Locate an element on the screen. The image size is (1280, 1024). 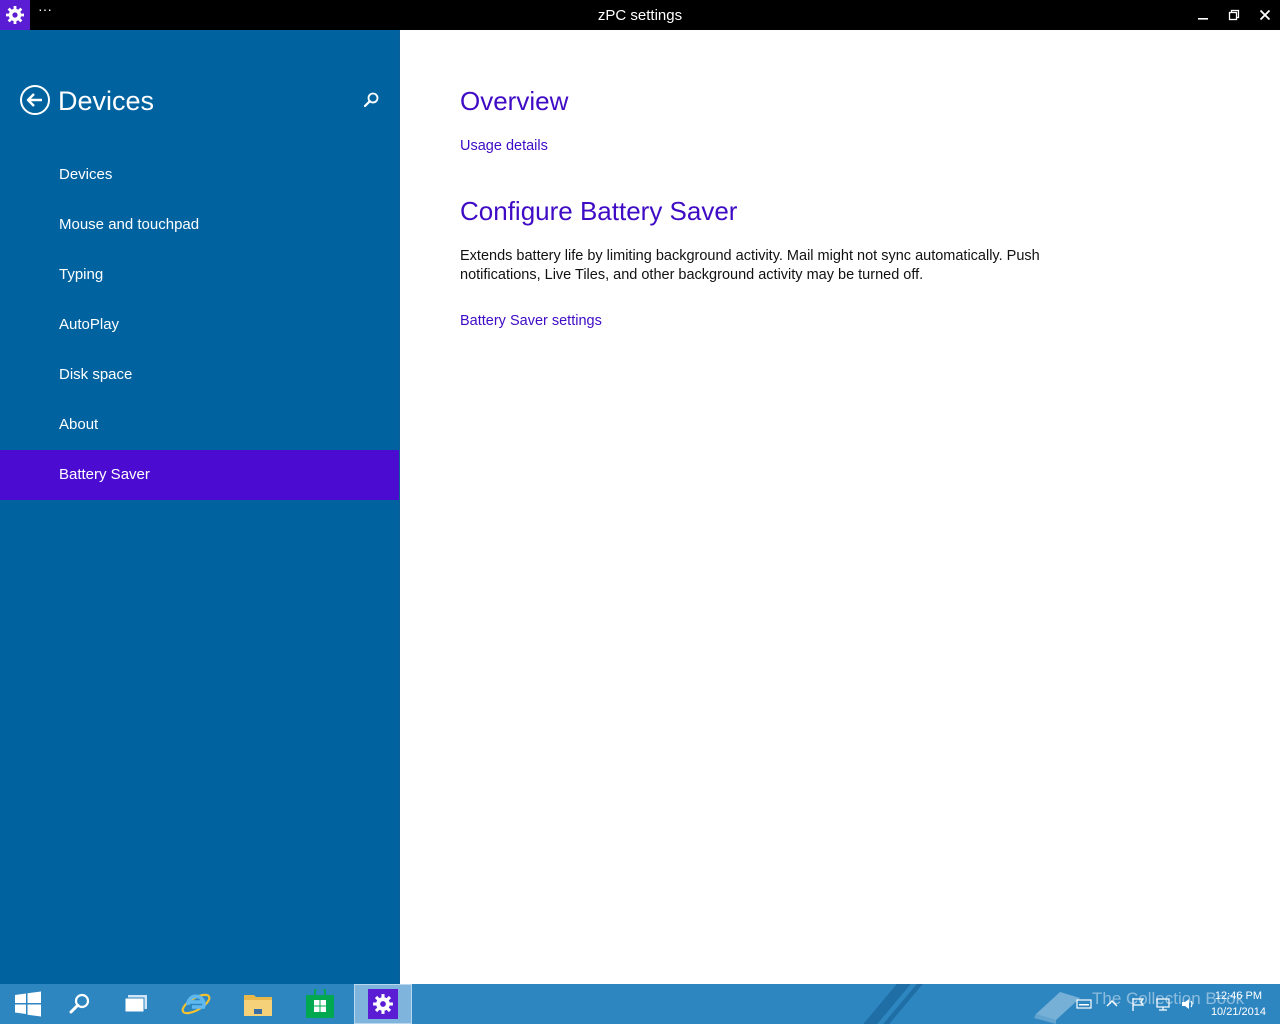
window-title: zPC settings is located at coordinates (640, 15).